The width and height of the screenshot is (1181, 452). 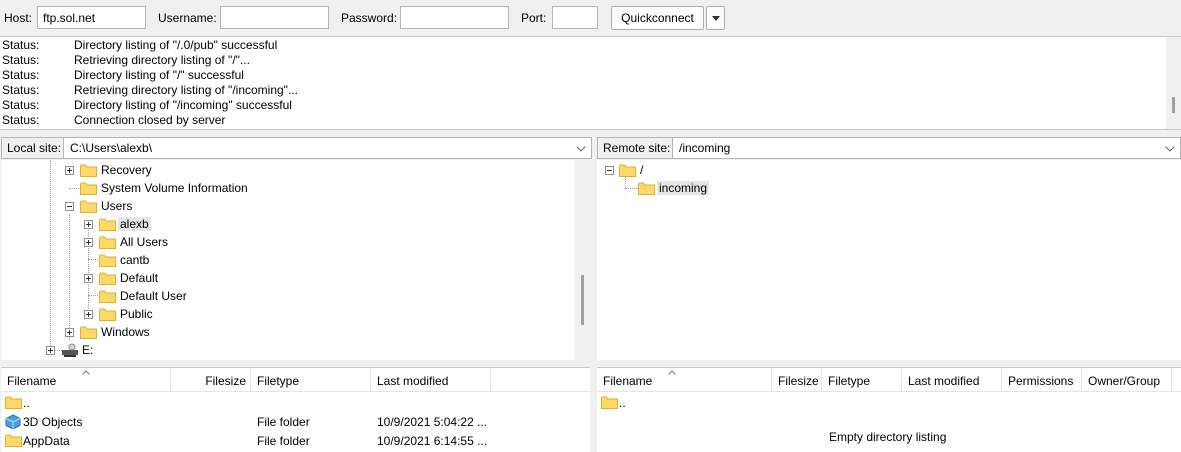 I want to click on local-file-list-header: Filename Filesize Filetype Last modified, so click(x=295, y=380).